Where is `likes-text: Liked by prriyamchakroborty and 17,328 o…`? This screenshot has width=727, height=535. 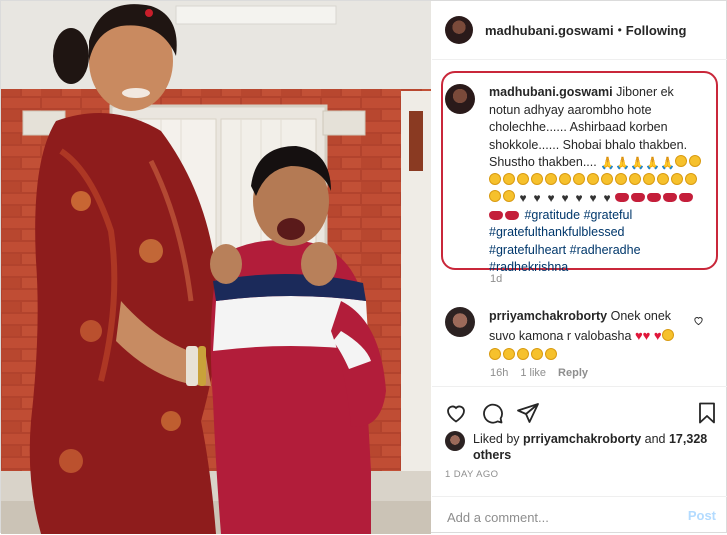
likes-text: Liked by prriyamchakroborty and 17,328 o… is located at coordinates (595, 447).